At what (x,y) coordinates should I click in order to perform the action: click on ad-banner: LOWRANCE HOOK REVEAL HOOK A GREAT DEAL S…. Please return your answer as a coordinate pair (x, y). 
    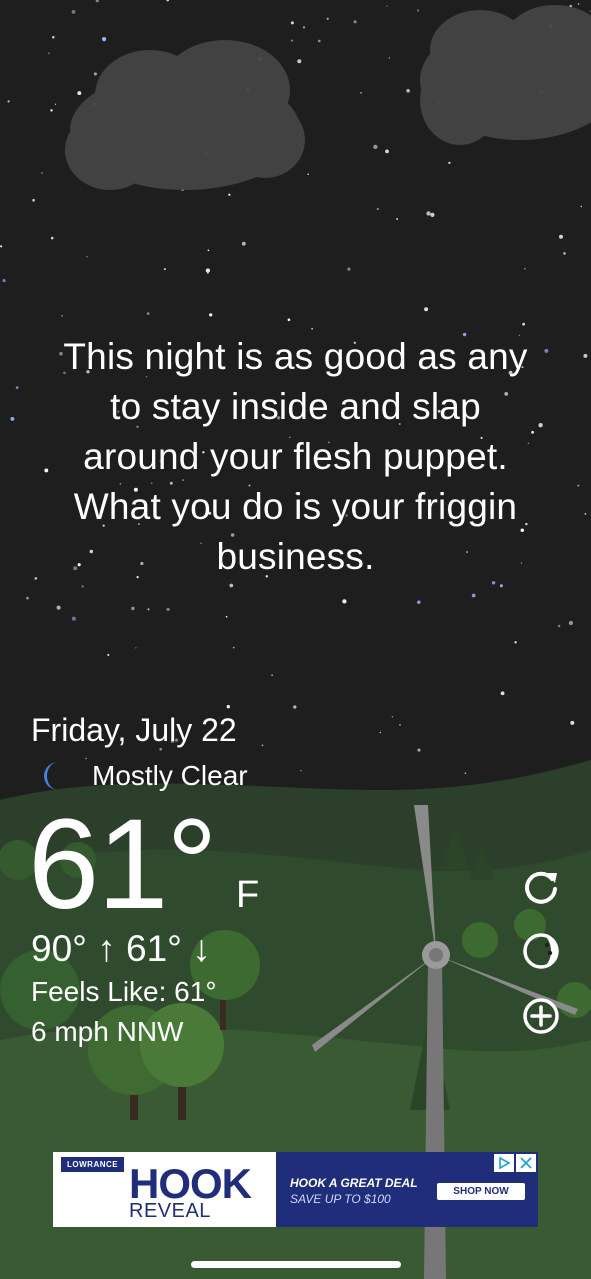
    Looking at the image, I should click on (295, 1189).